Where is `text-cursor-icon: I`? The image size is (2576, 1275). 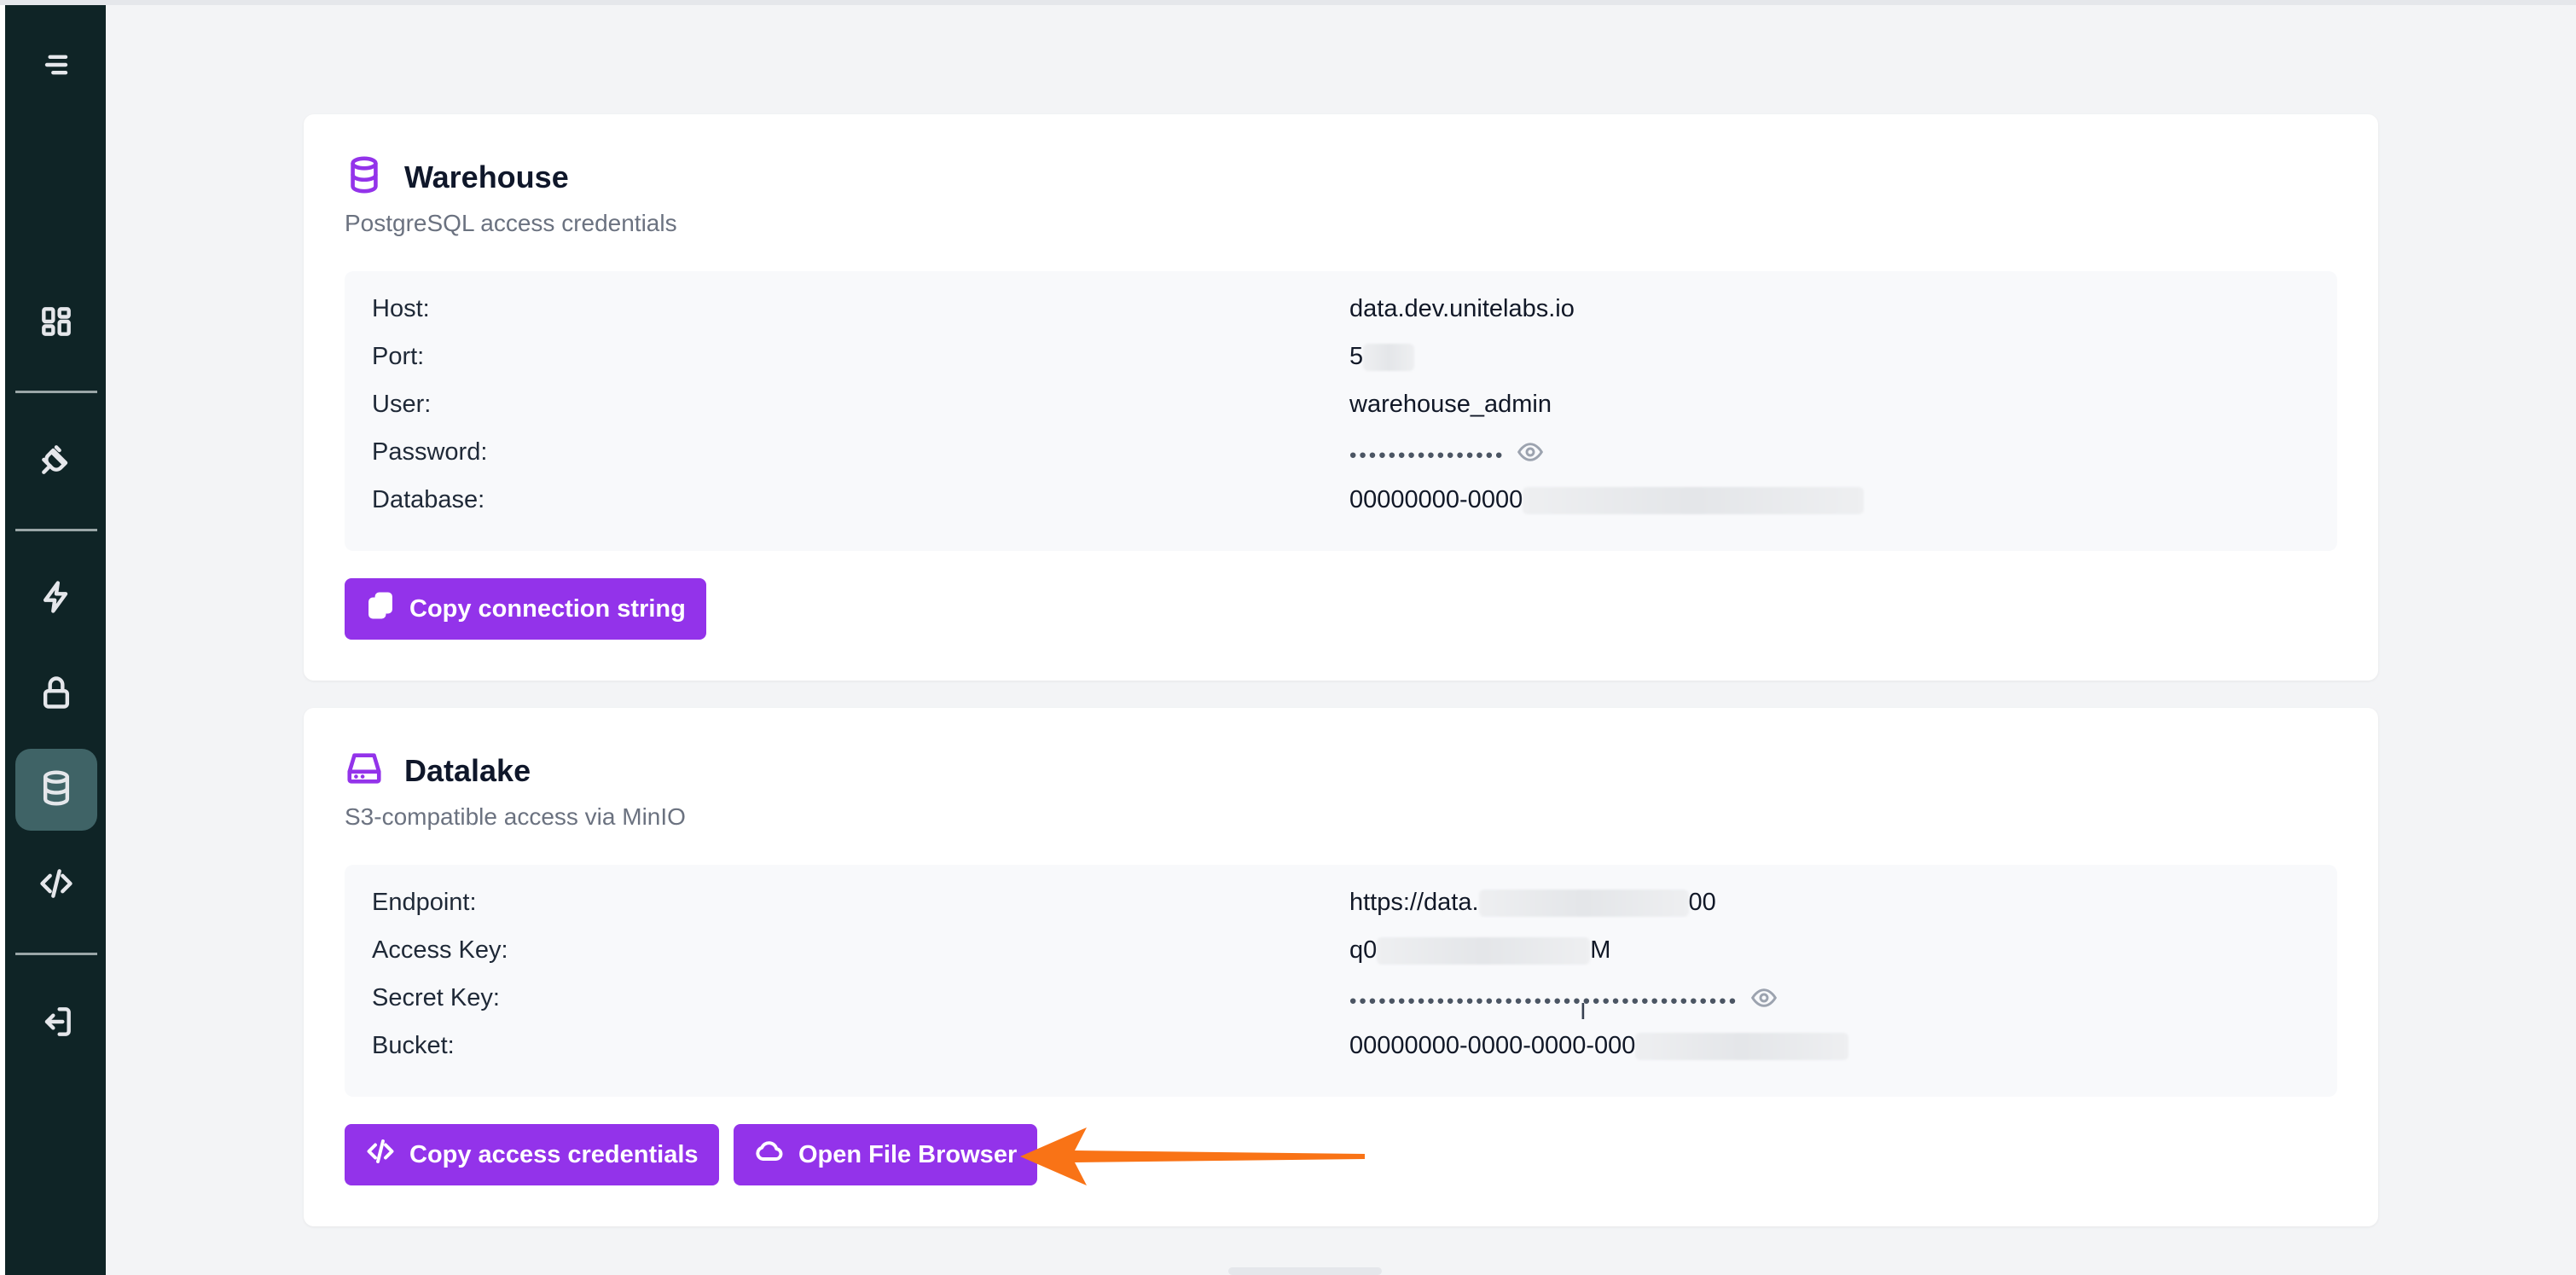
text-cursor-icon: I is located at coordinates (1583, 1011).